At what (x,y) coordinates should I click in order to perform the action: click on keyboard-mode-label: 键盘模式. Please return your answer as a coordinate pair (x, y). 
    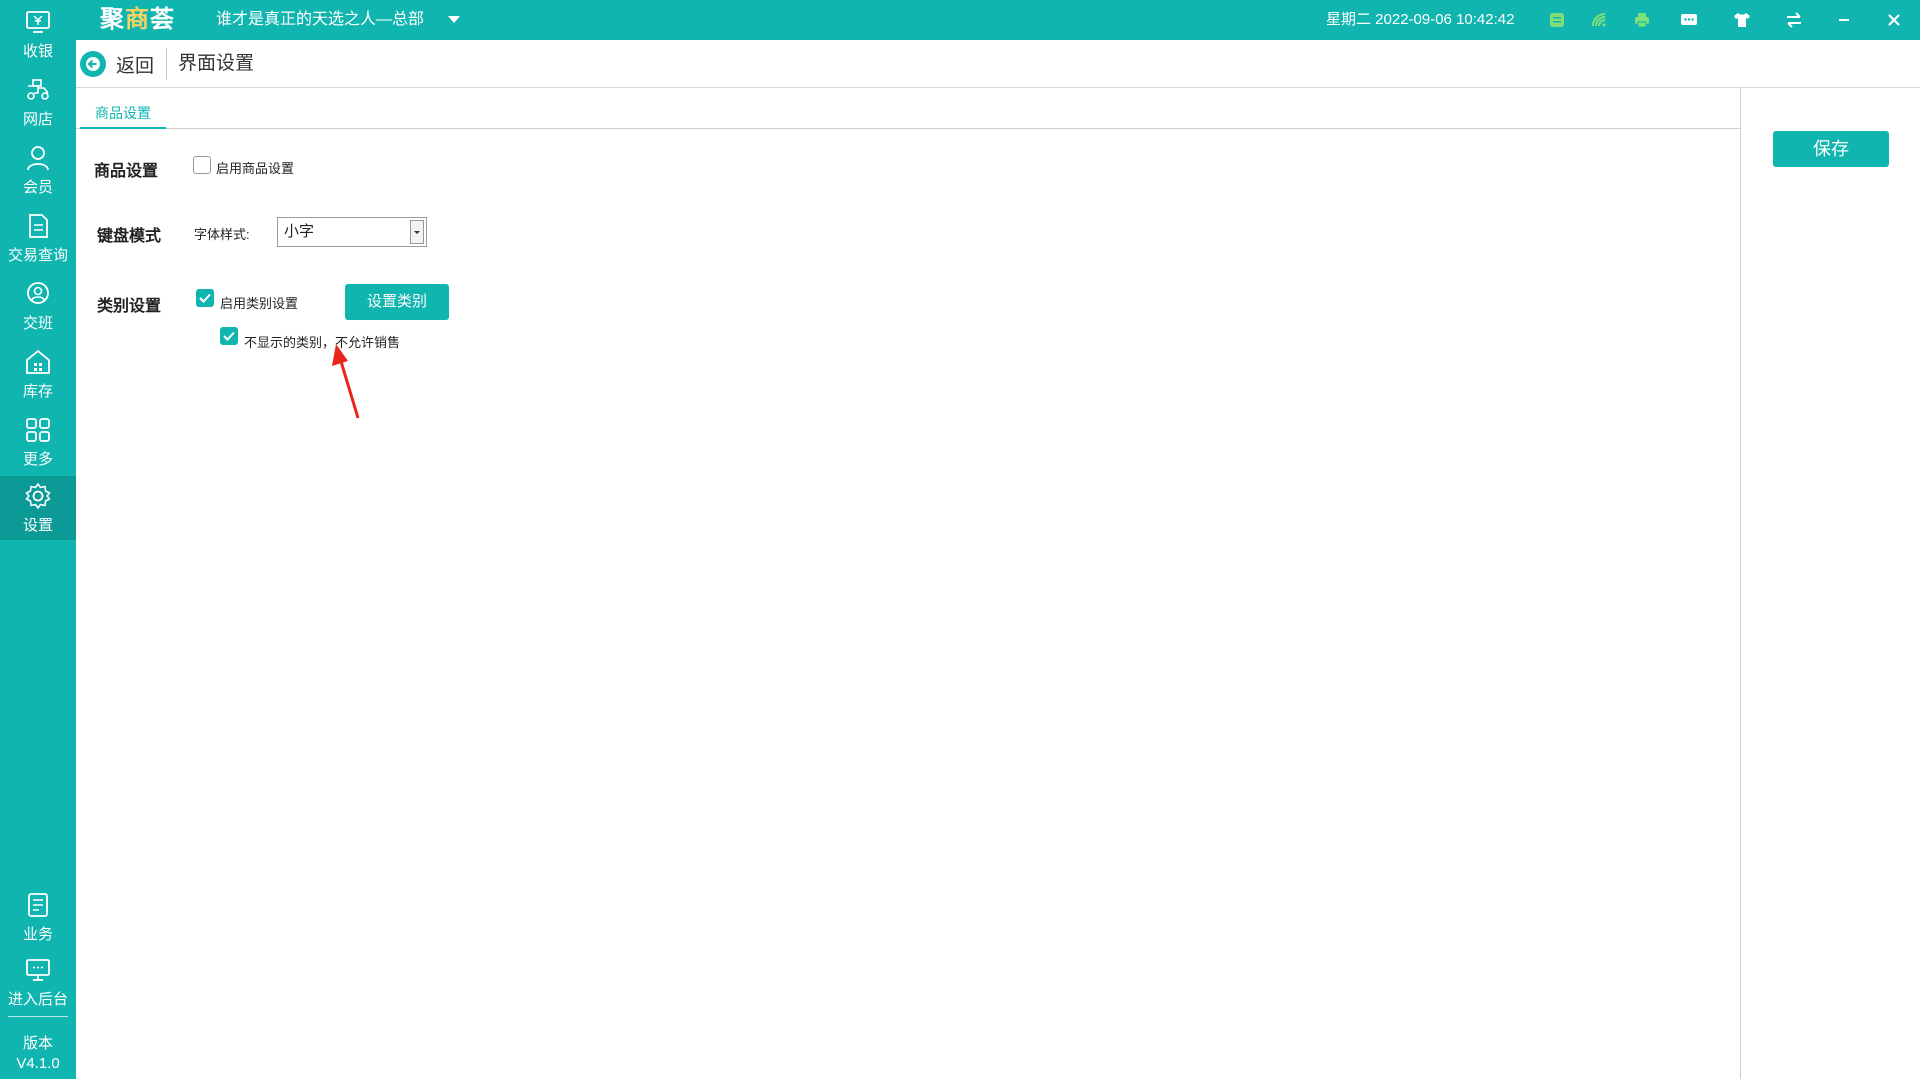
    Looking at the image, I should click on (129, 236).